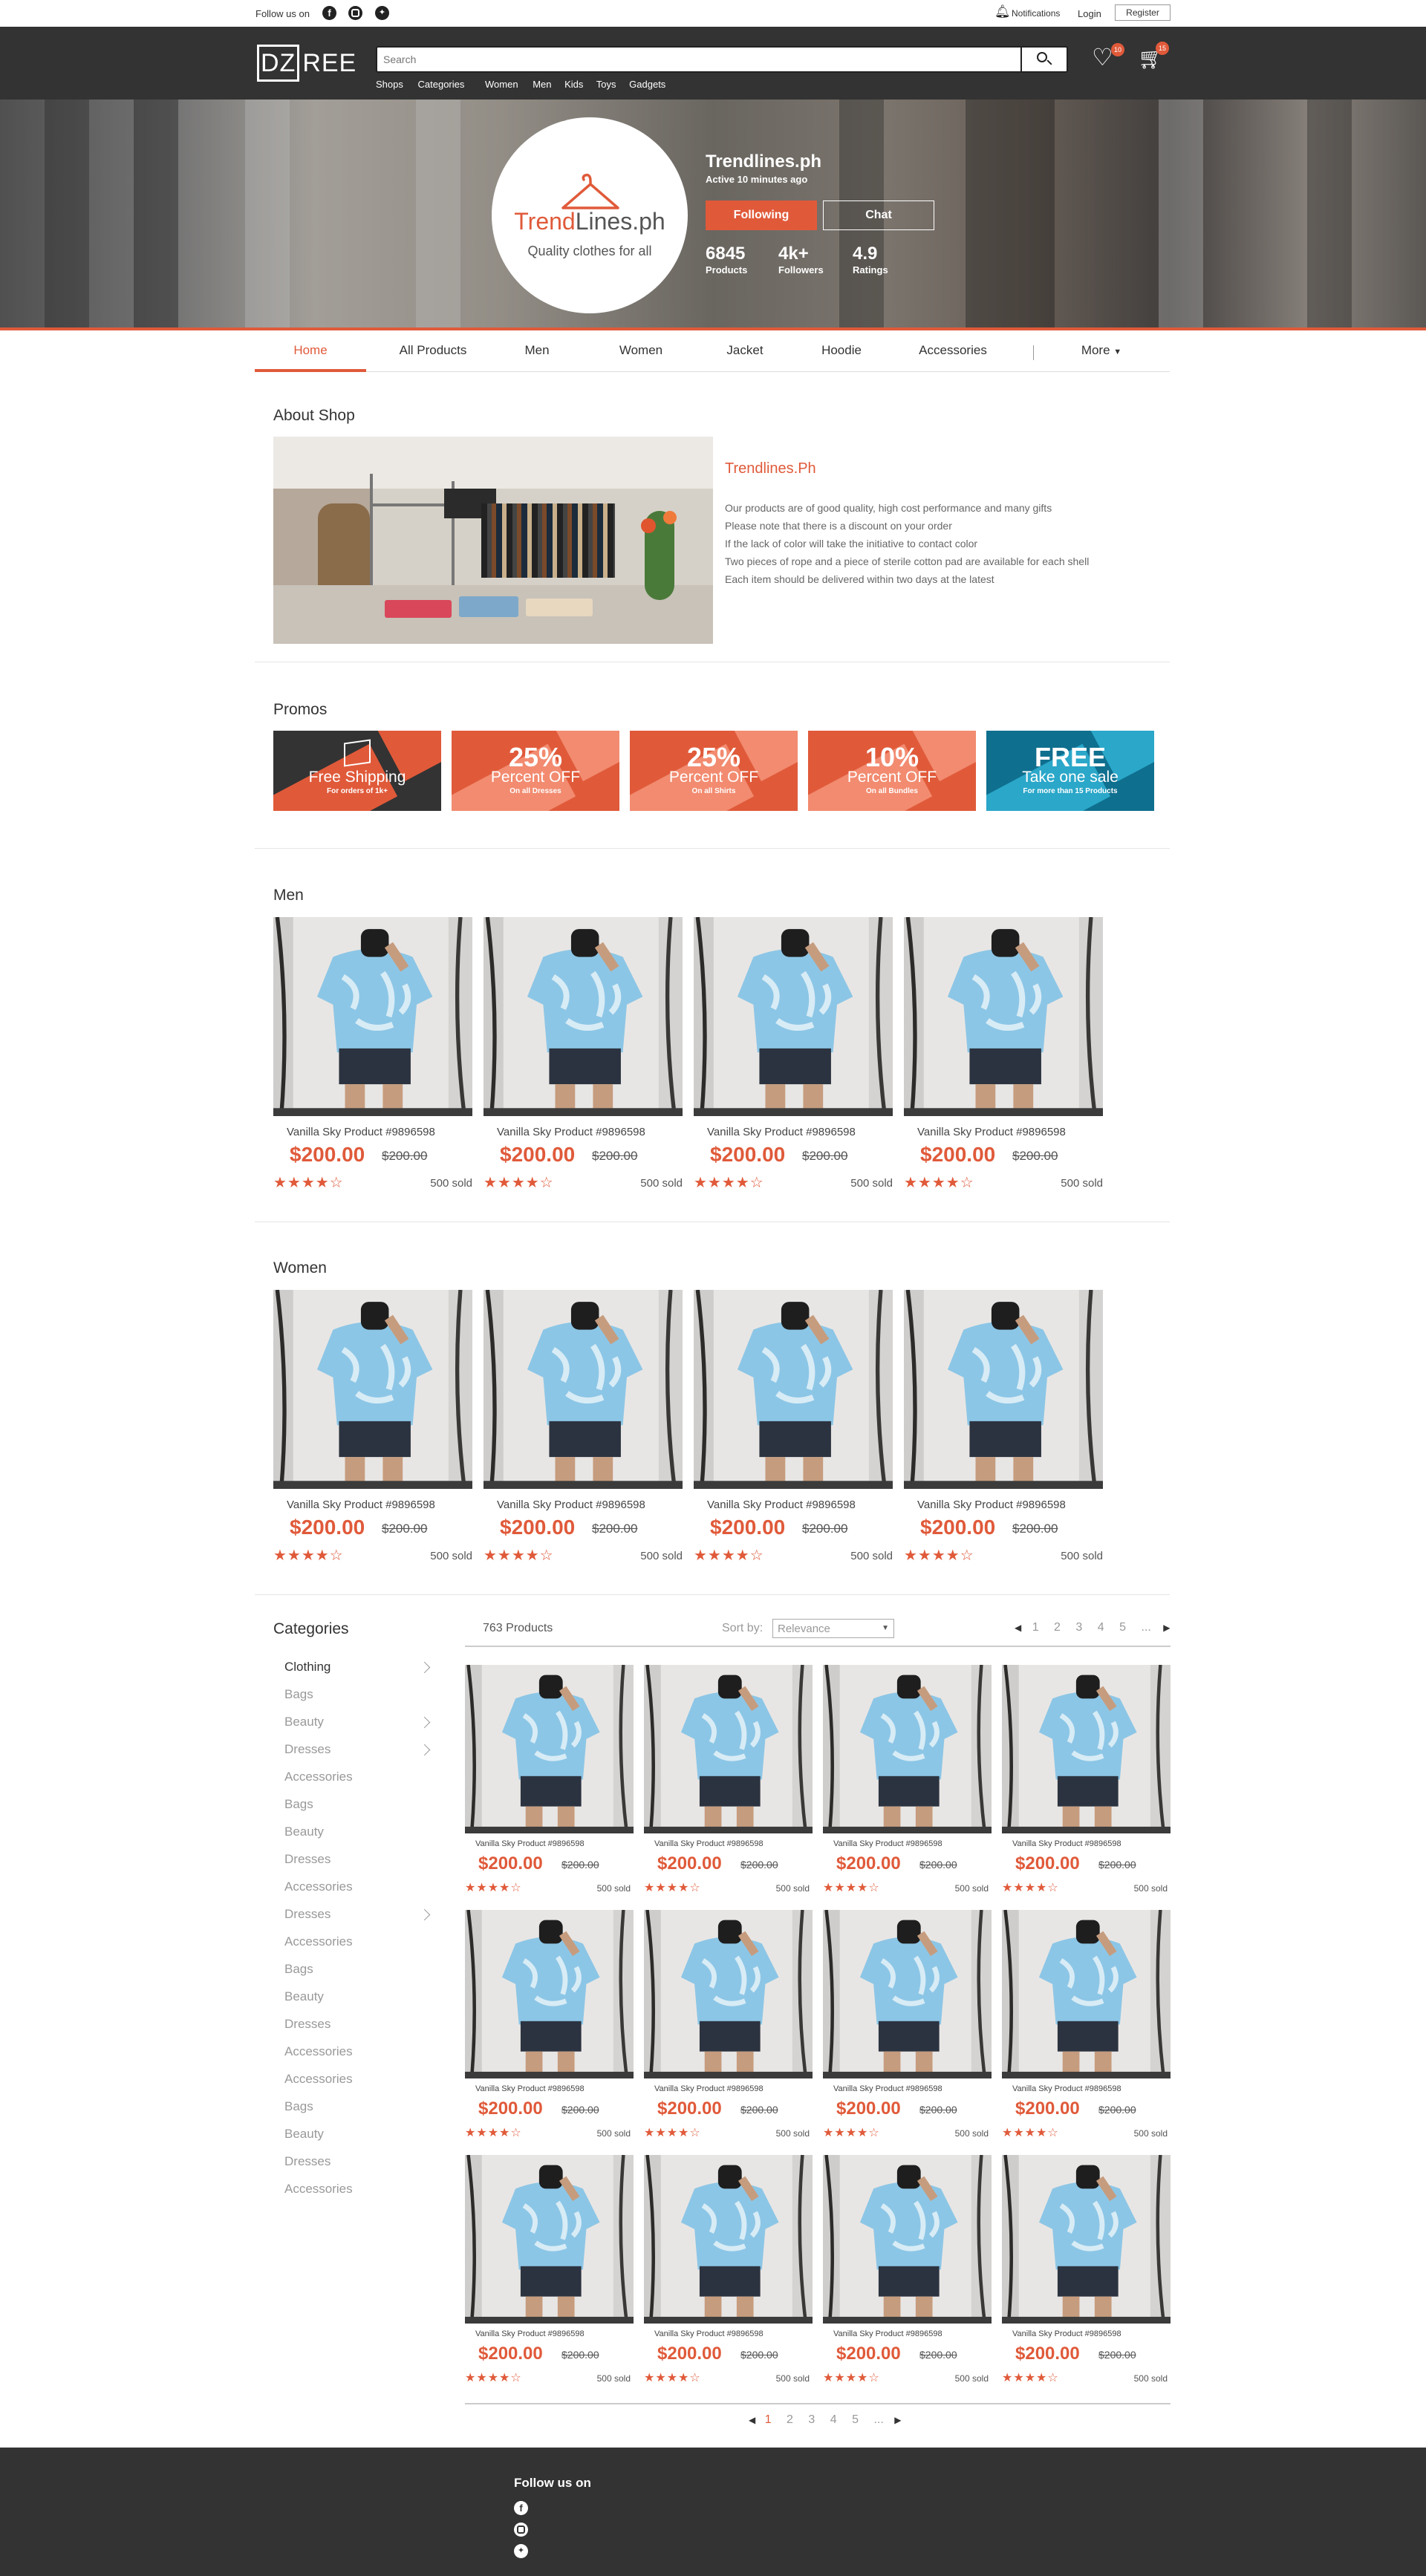 The width and height of the screenshot is (1426, 2576). I want to click on wishlist-button: ♡ 10, so click(1108, 58).